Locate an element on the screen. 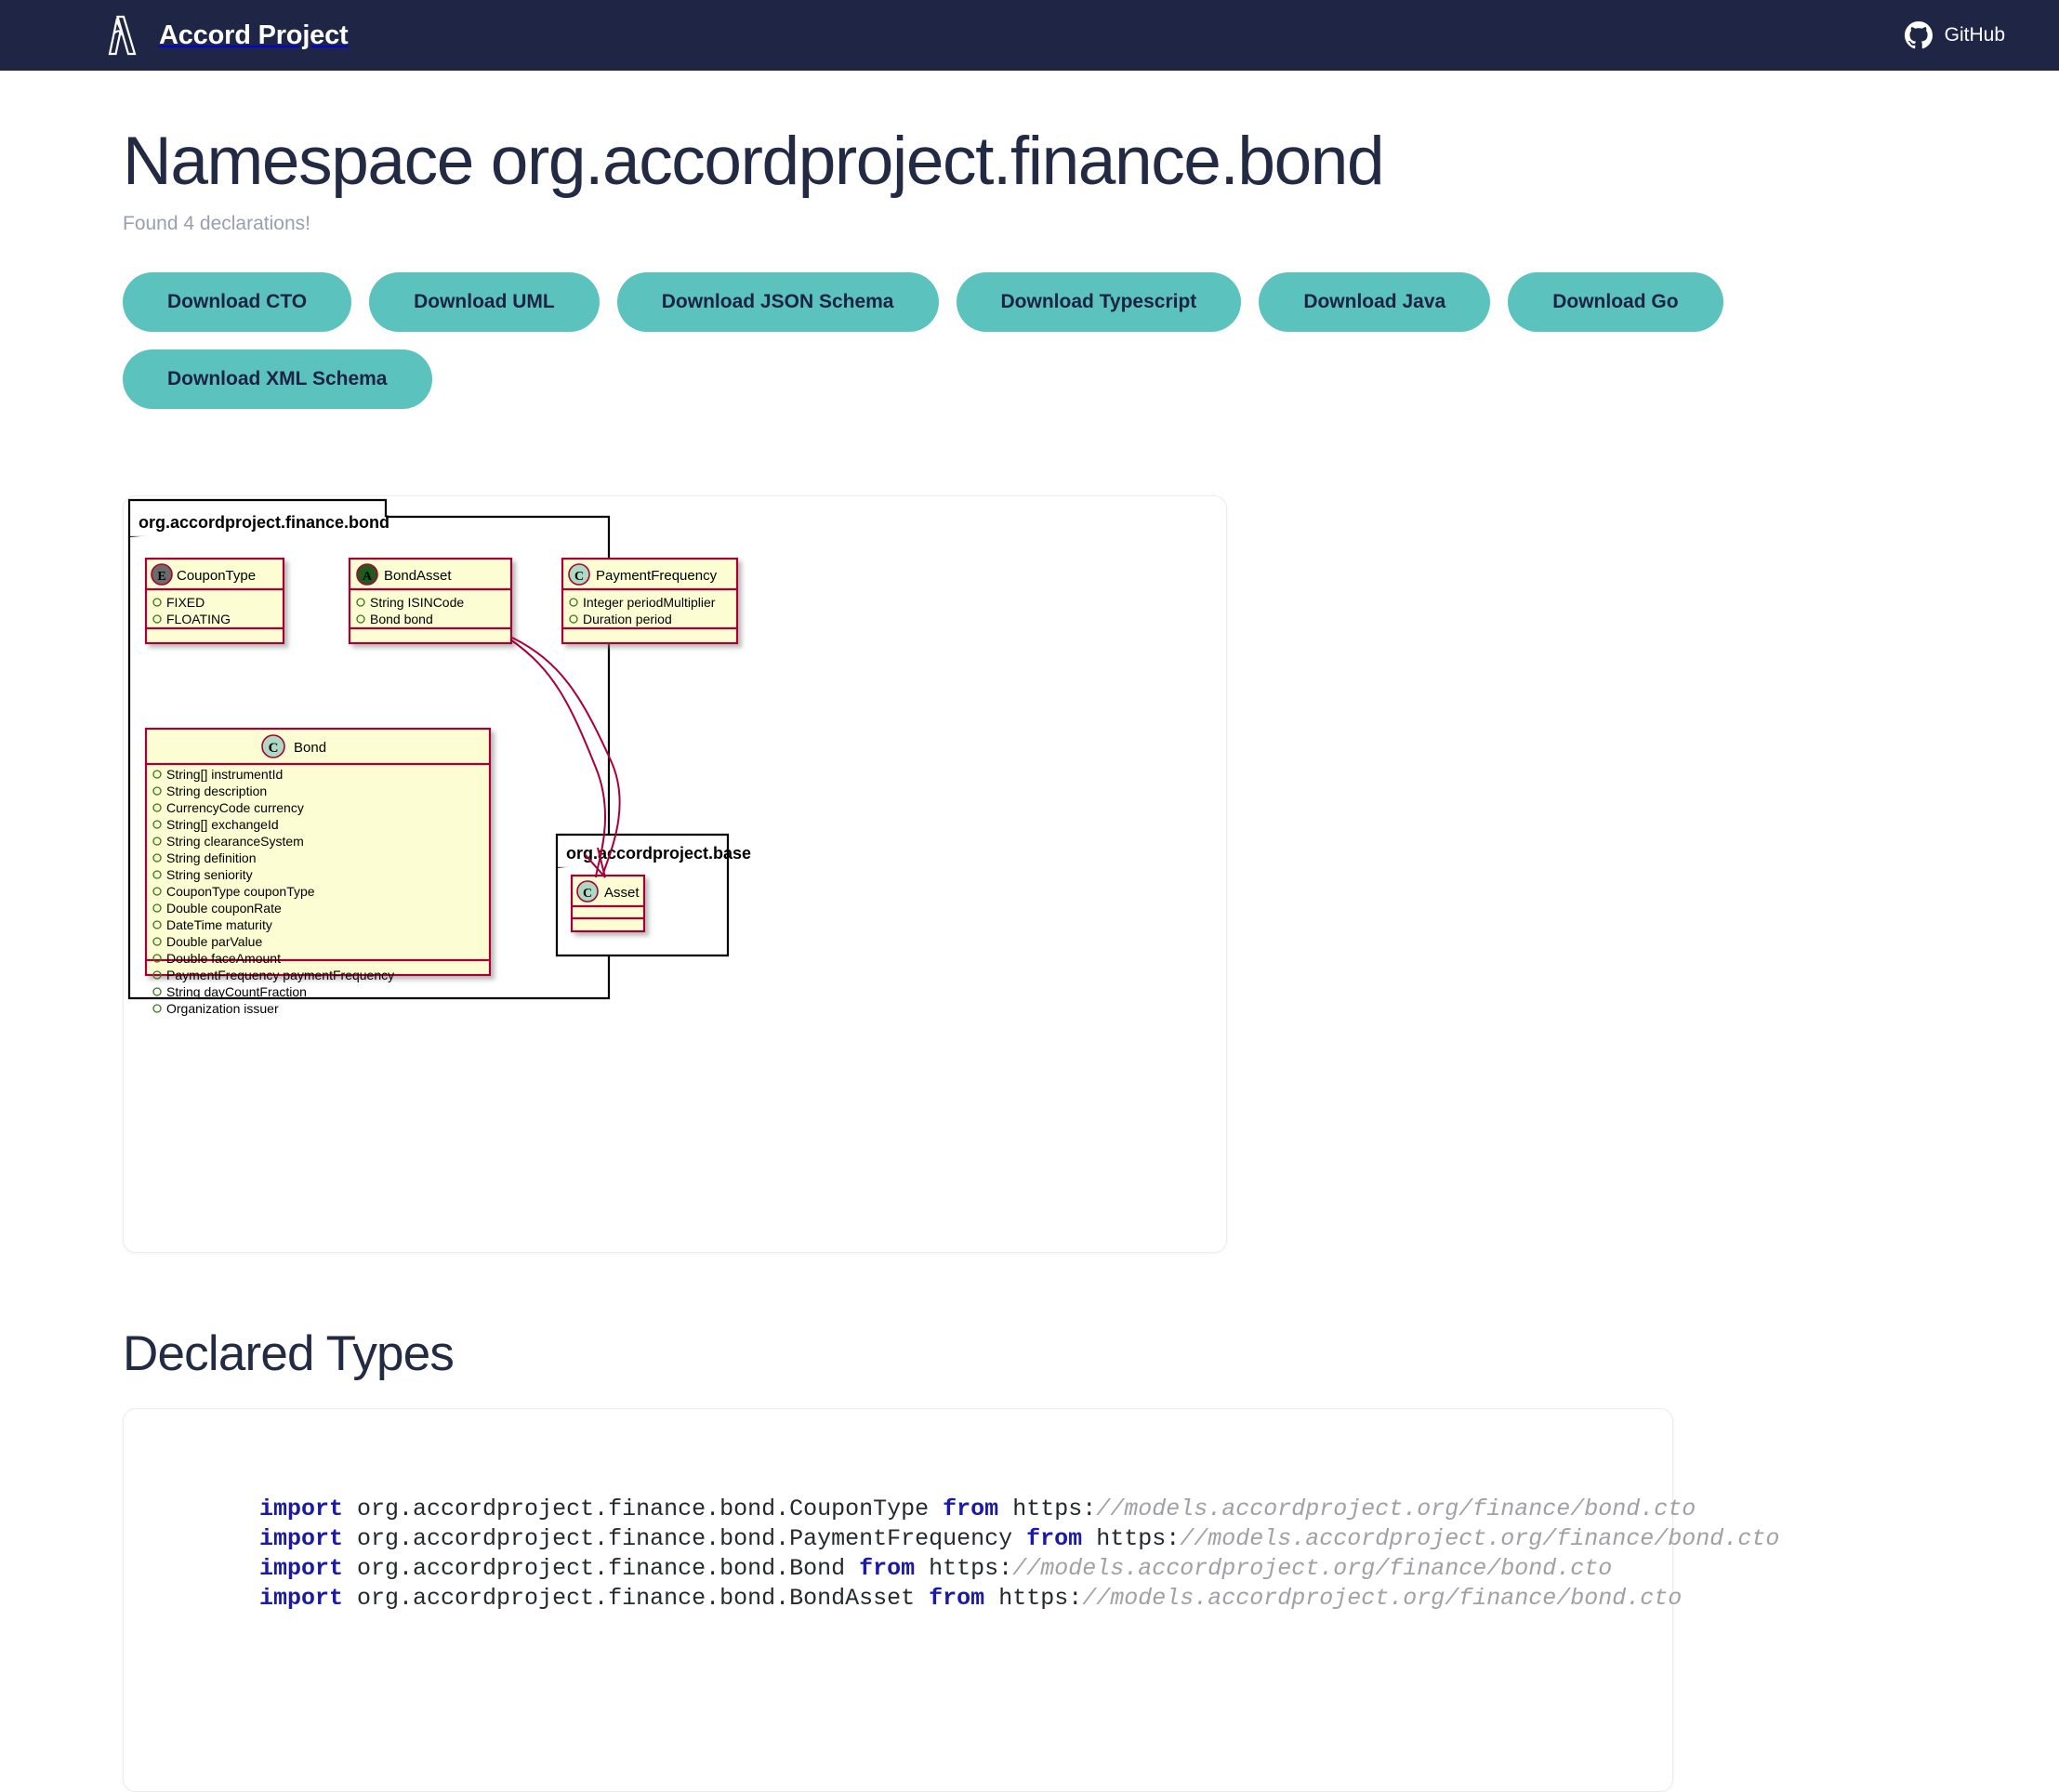  uml-member: Double faceAmount is located at coordinates (223, 959).